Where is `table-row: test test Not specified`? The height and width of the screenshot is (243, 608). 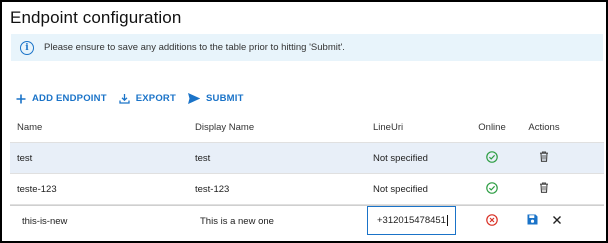
table-row: test test Not specified is located at coordinates (307, 158).